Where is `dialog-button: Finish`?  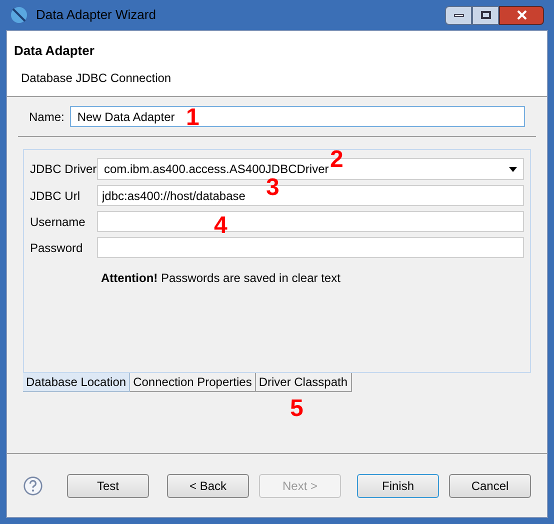 dialog-button: Finish is located at coordinates (398, 486).